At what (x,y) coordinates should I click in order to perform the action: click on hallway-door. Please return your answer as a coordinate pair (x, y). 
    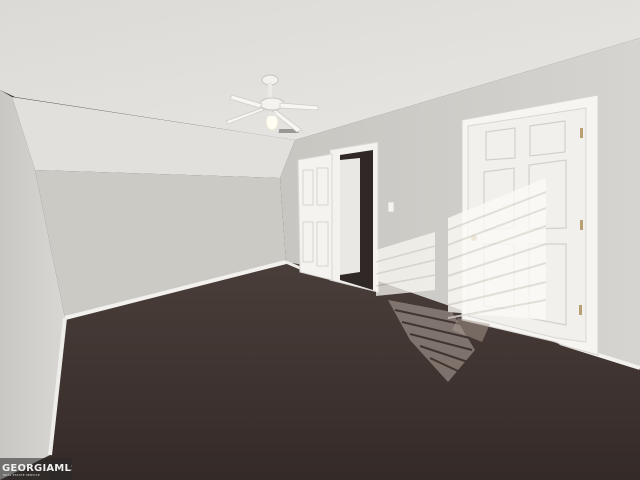
    Looking at the image, I should click on (350, 216).